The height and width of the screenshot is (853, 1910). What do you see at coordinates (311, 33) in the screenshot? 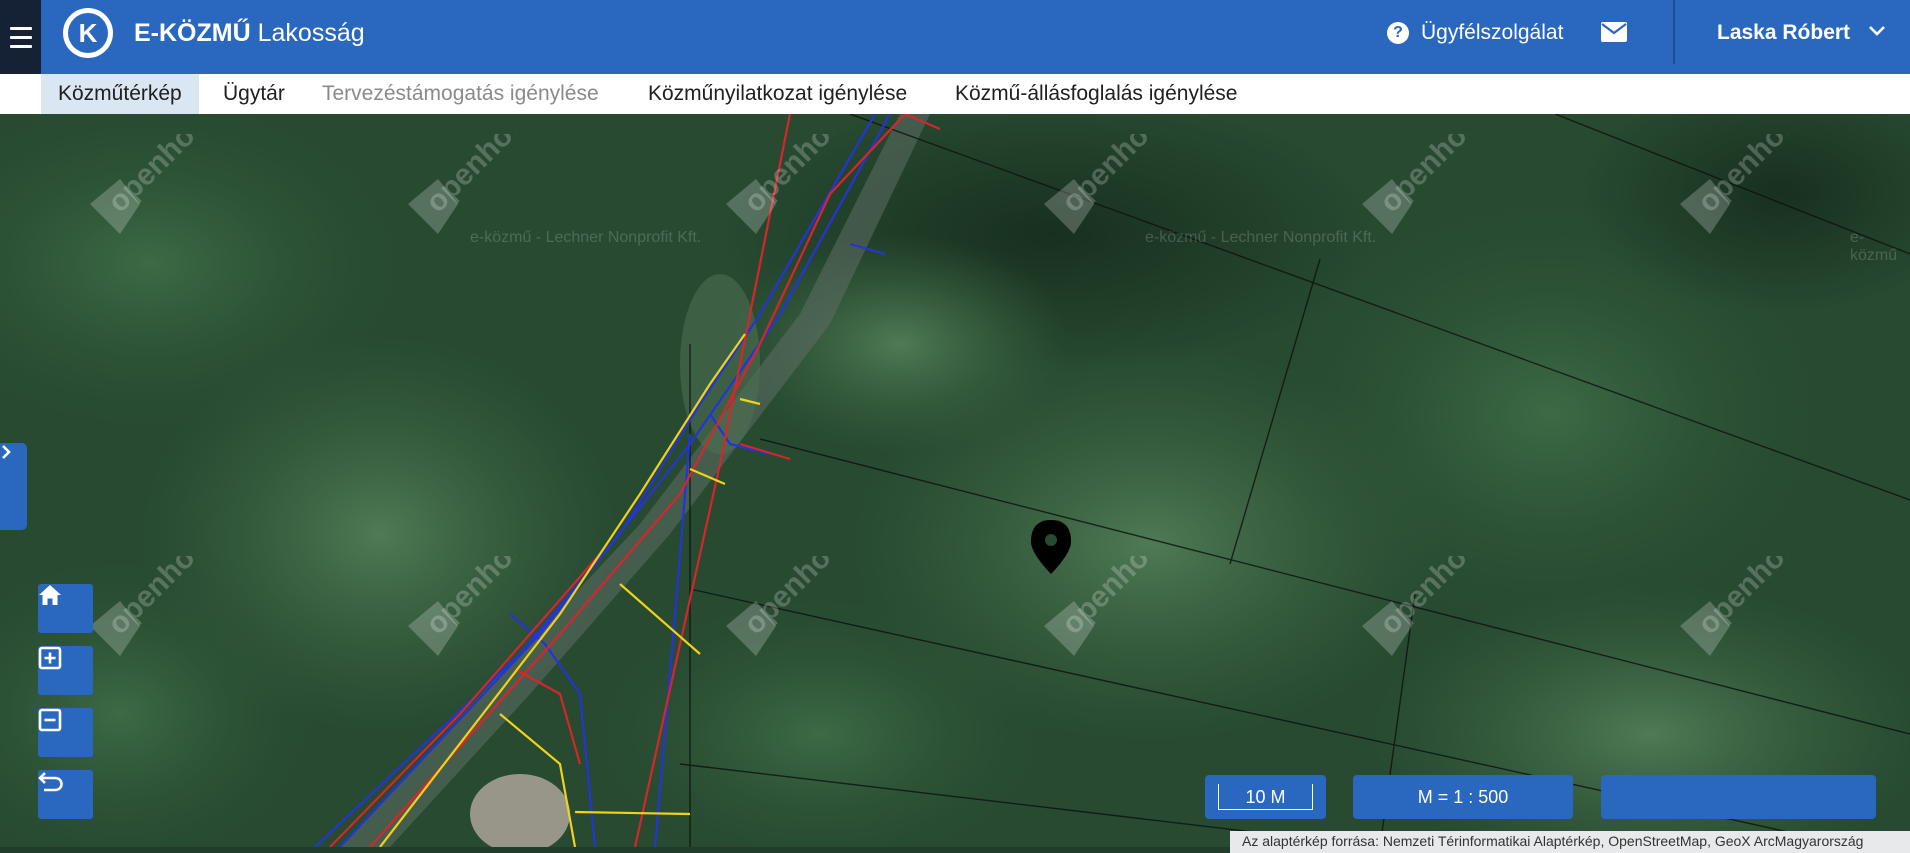
I see `brand-subtitle: Lakosság` at bounding box center [311, 33].